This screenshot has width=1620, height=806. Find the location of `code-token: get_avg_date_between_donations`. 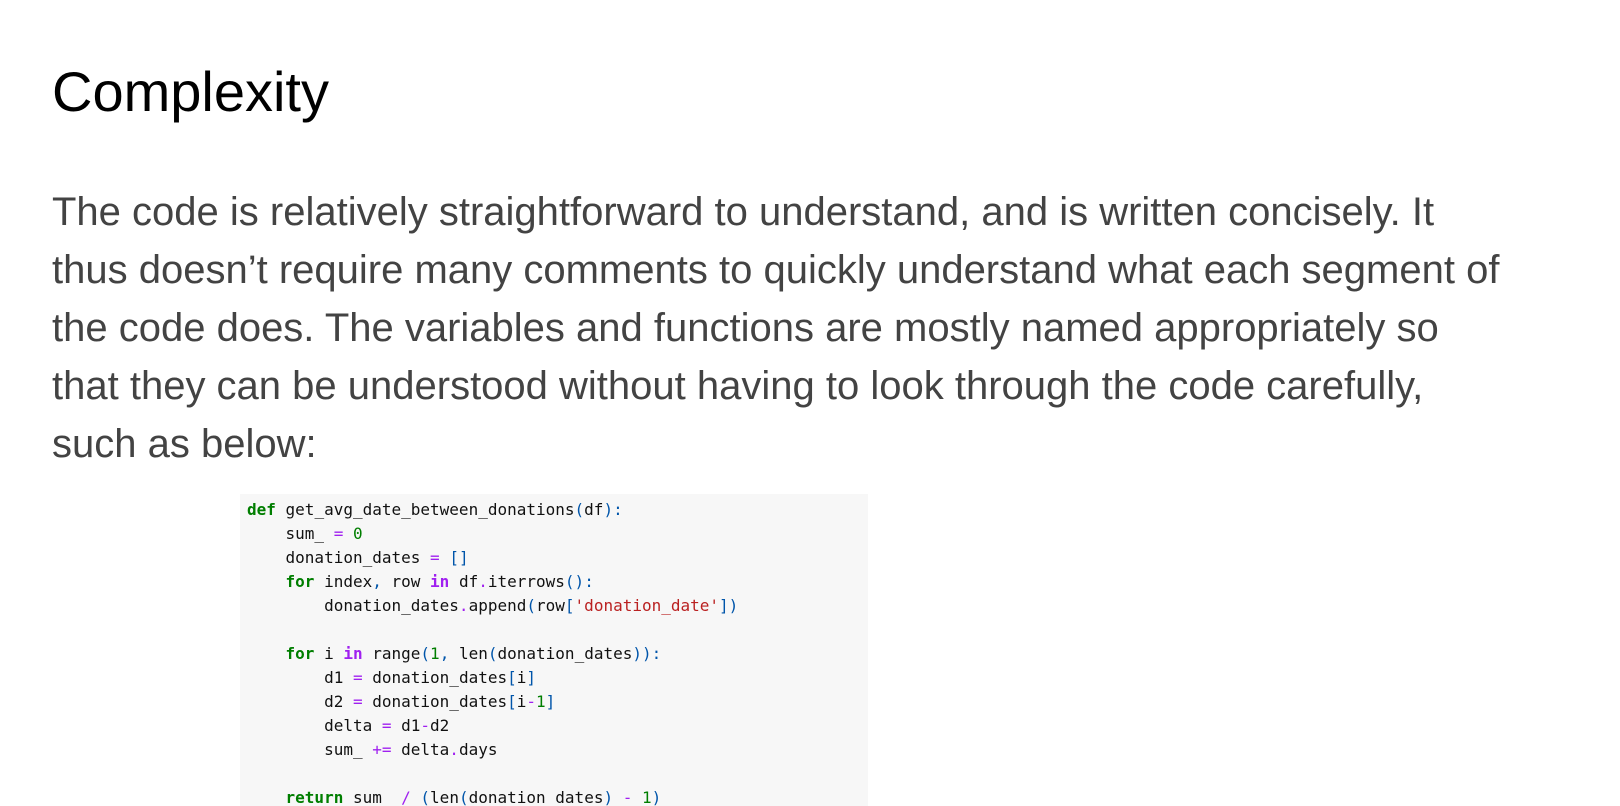

code-token: get_avg_date_between_donations is located at coordinates (425, 509).